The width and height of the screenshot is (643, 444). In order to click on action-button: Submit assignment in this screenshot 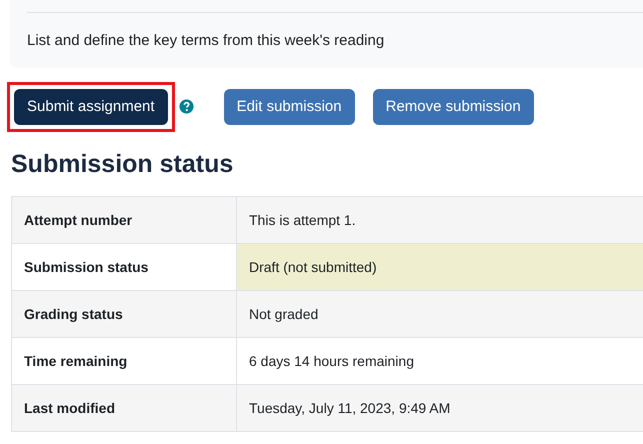, I will do `click(91, 106)`.